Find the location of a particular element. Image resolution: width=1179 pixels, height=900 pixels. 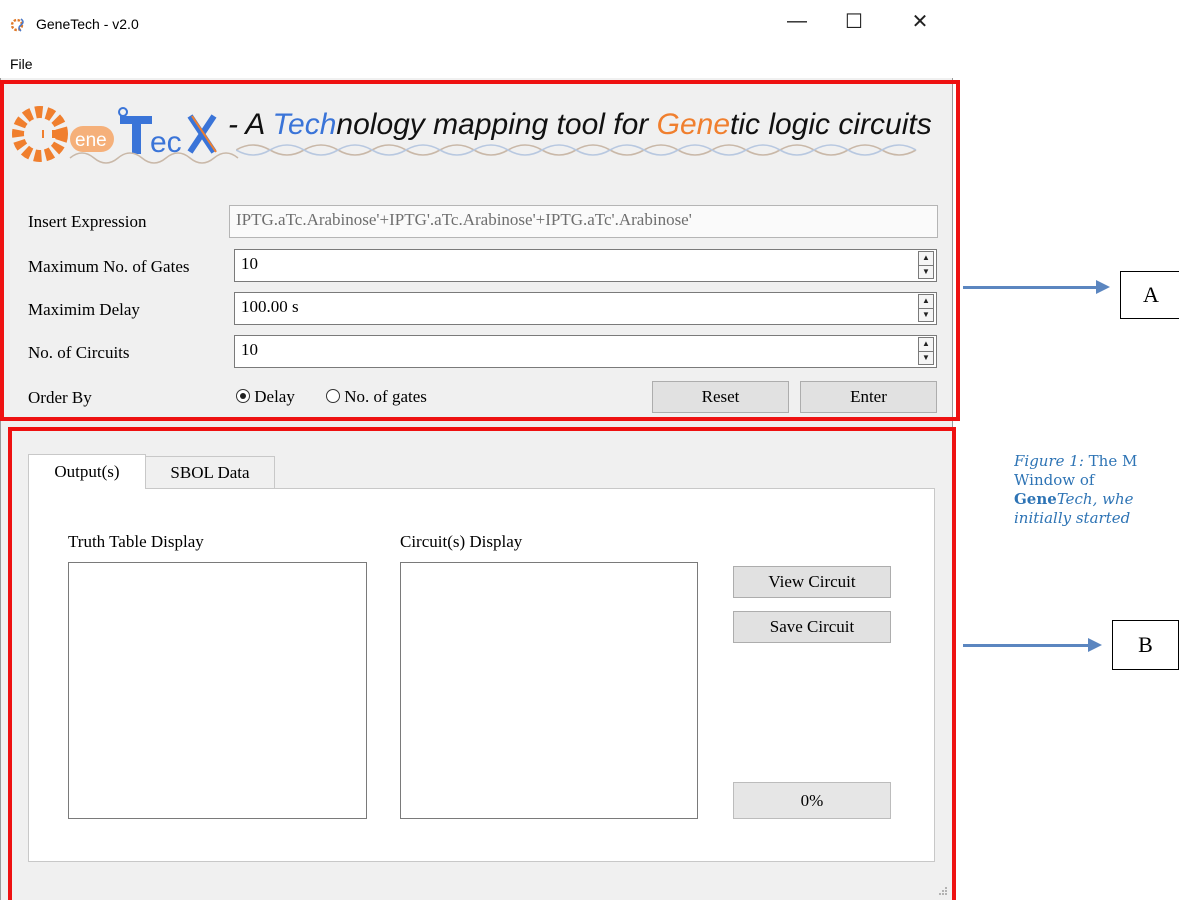

menu-file: File is located at coordinates (21, 64).